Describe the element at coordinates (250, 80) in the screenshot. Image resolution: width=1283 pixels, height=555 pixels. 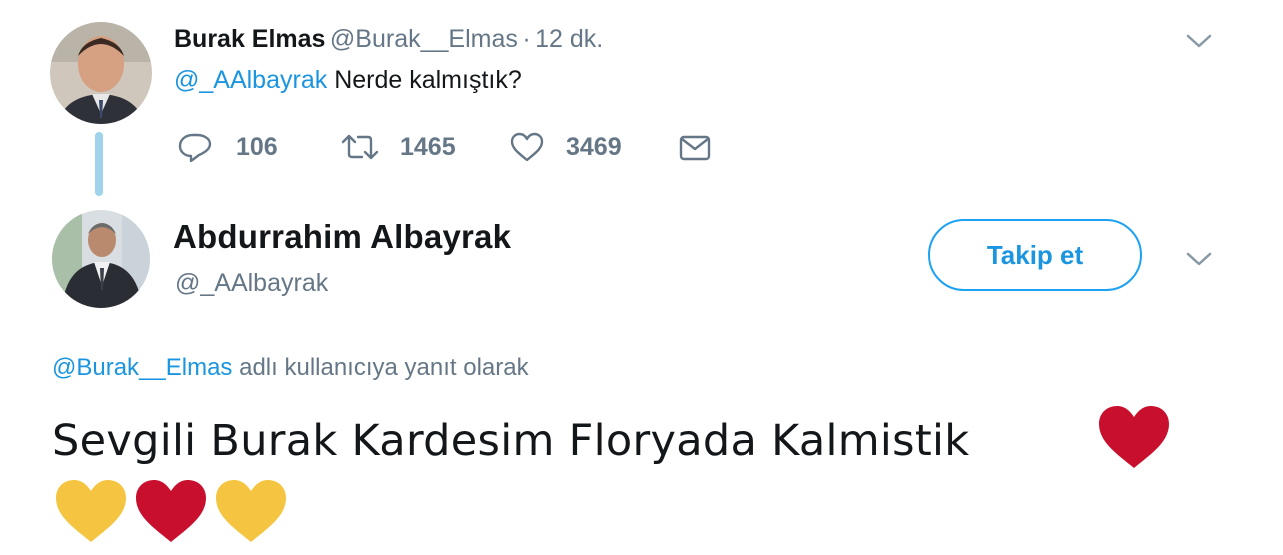
I see `mention-link: @_AAlbayrak` at that location.